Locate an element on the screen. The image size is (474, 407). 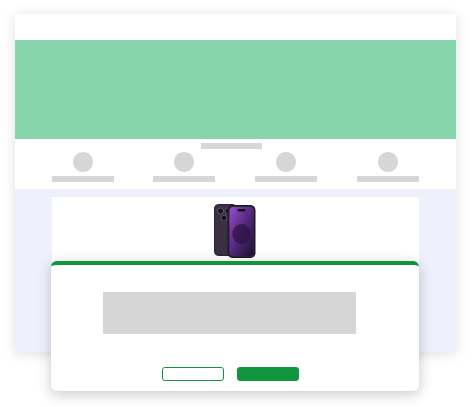
smartphone-icon is located at coordinates (235, 231).